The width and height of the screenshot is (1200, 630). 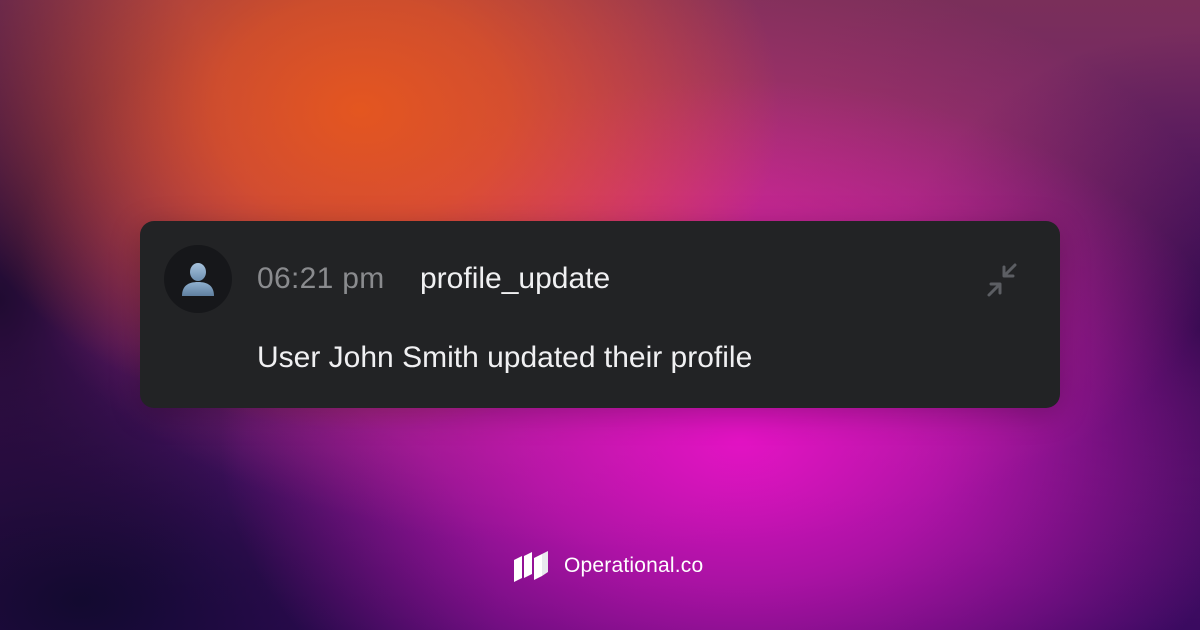 What do you see at coordinates (634, 565) in the screenshot?
I see `brand-name: Operational.co` at bounding box center [634, 565].